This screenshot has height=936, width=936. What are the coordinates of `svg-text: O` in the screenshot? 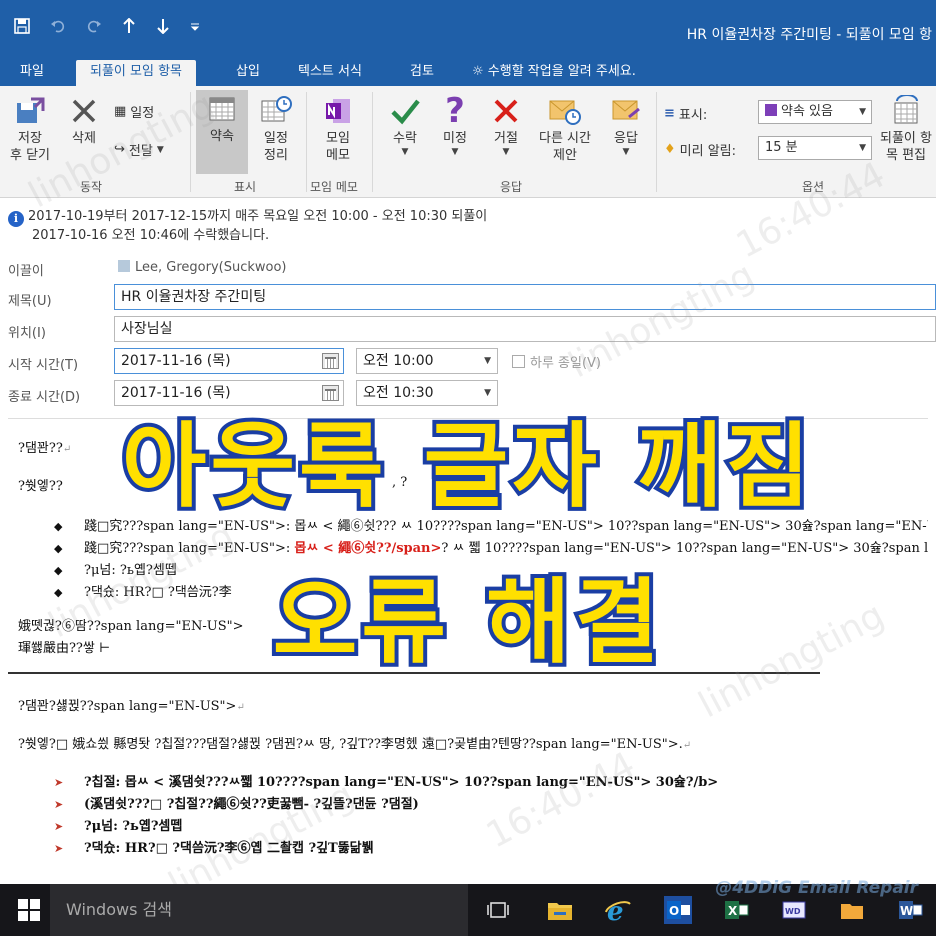 It's located at (674, 911).